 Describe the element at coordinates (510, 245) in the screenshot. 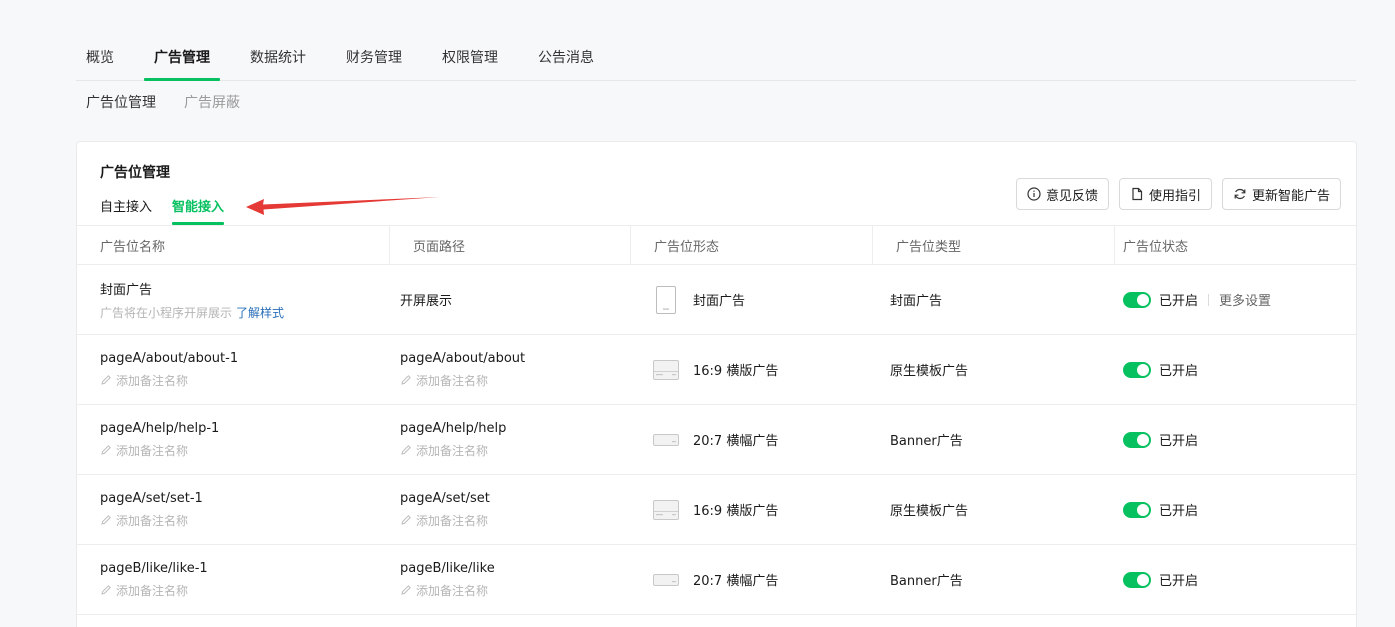

I see `header-page-path: 页面路径` at that location.